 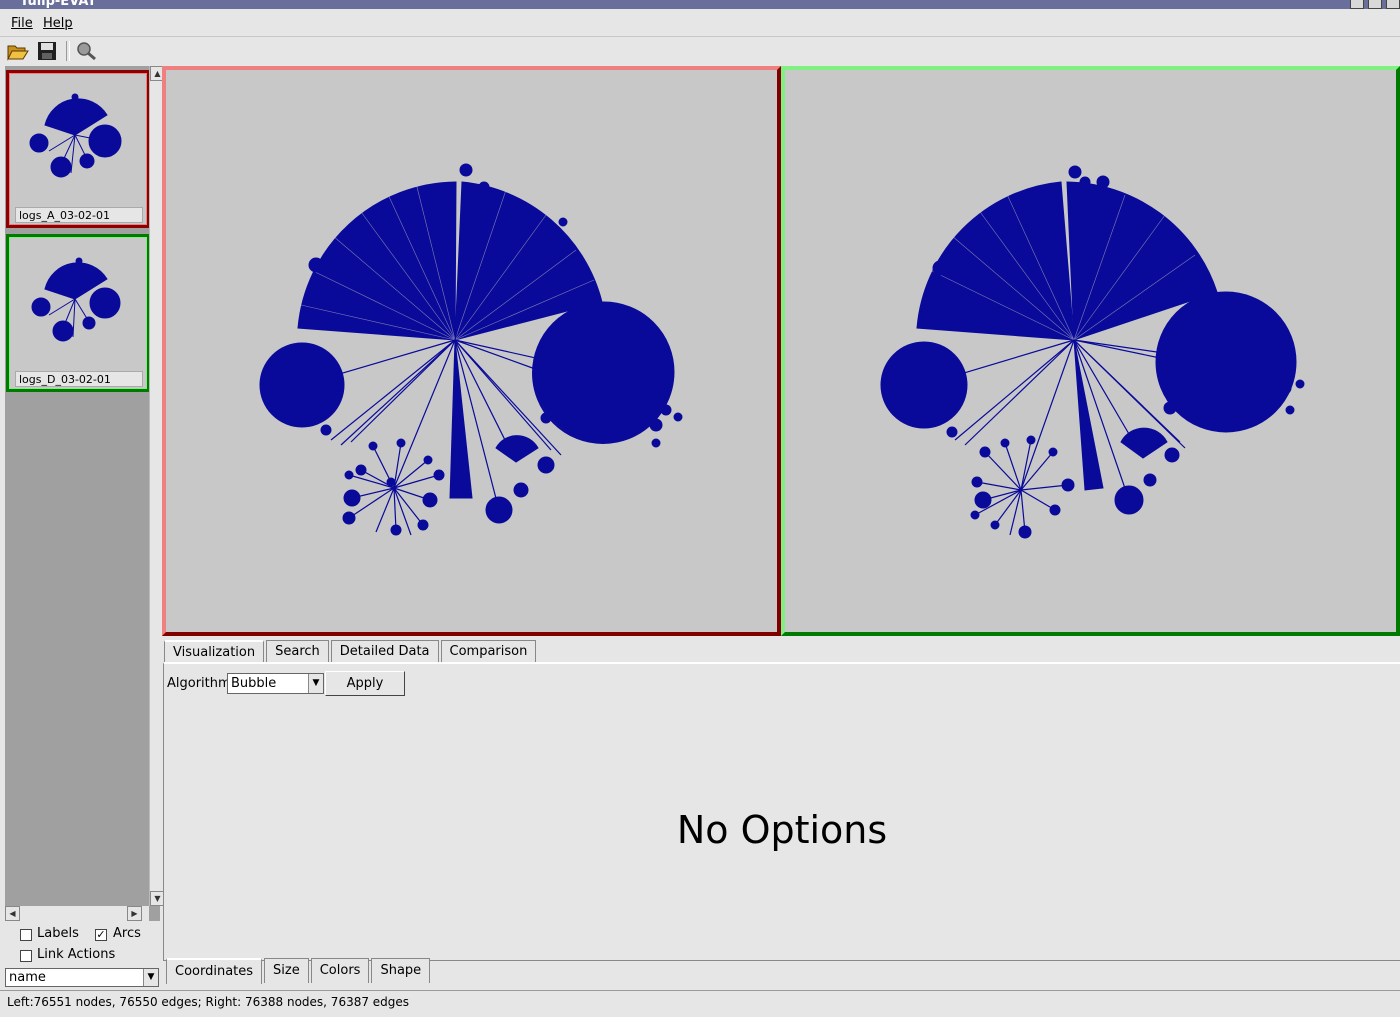 I want to click on thumbnail-label: logs_D_03-02-01, so click(x=79, y=379).